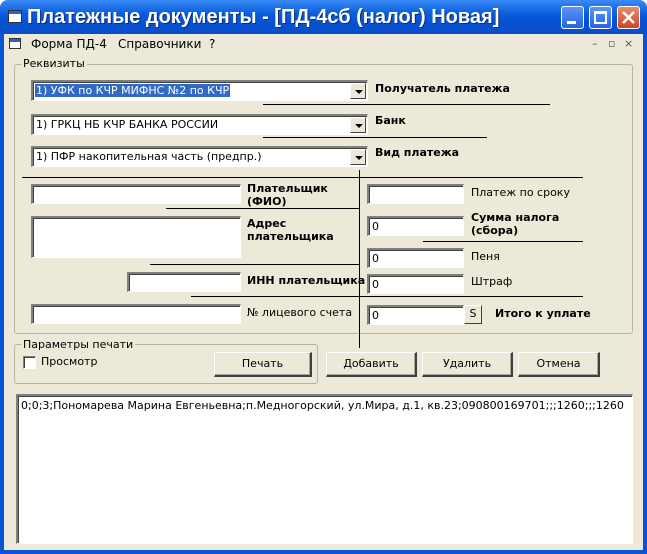  What do you see at coordinates (467, 364) in the screenshot?
I see `delete-button: Удалить` at bounding box center [467, 364].